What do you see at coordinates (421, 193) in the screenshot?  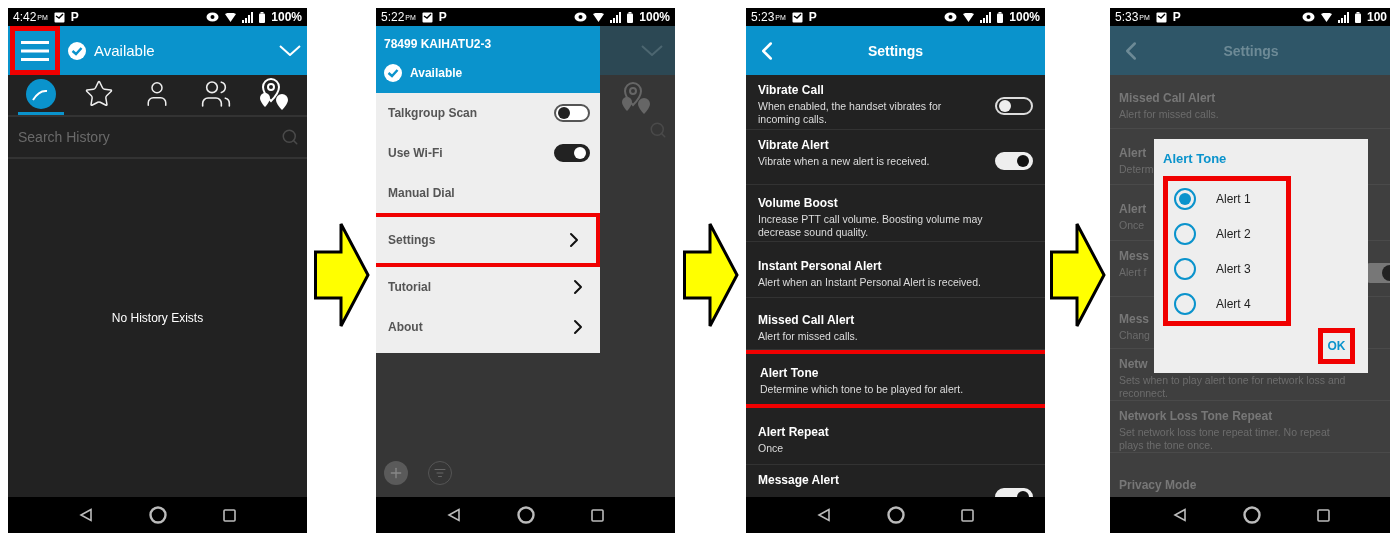 I see `drawer-item-label: Manual Dial` at bounding box center [421, 193].